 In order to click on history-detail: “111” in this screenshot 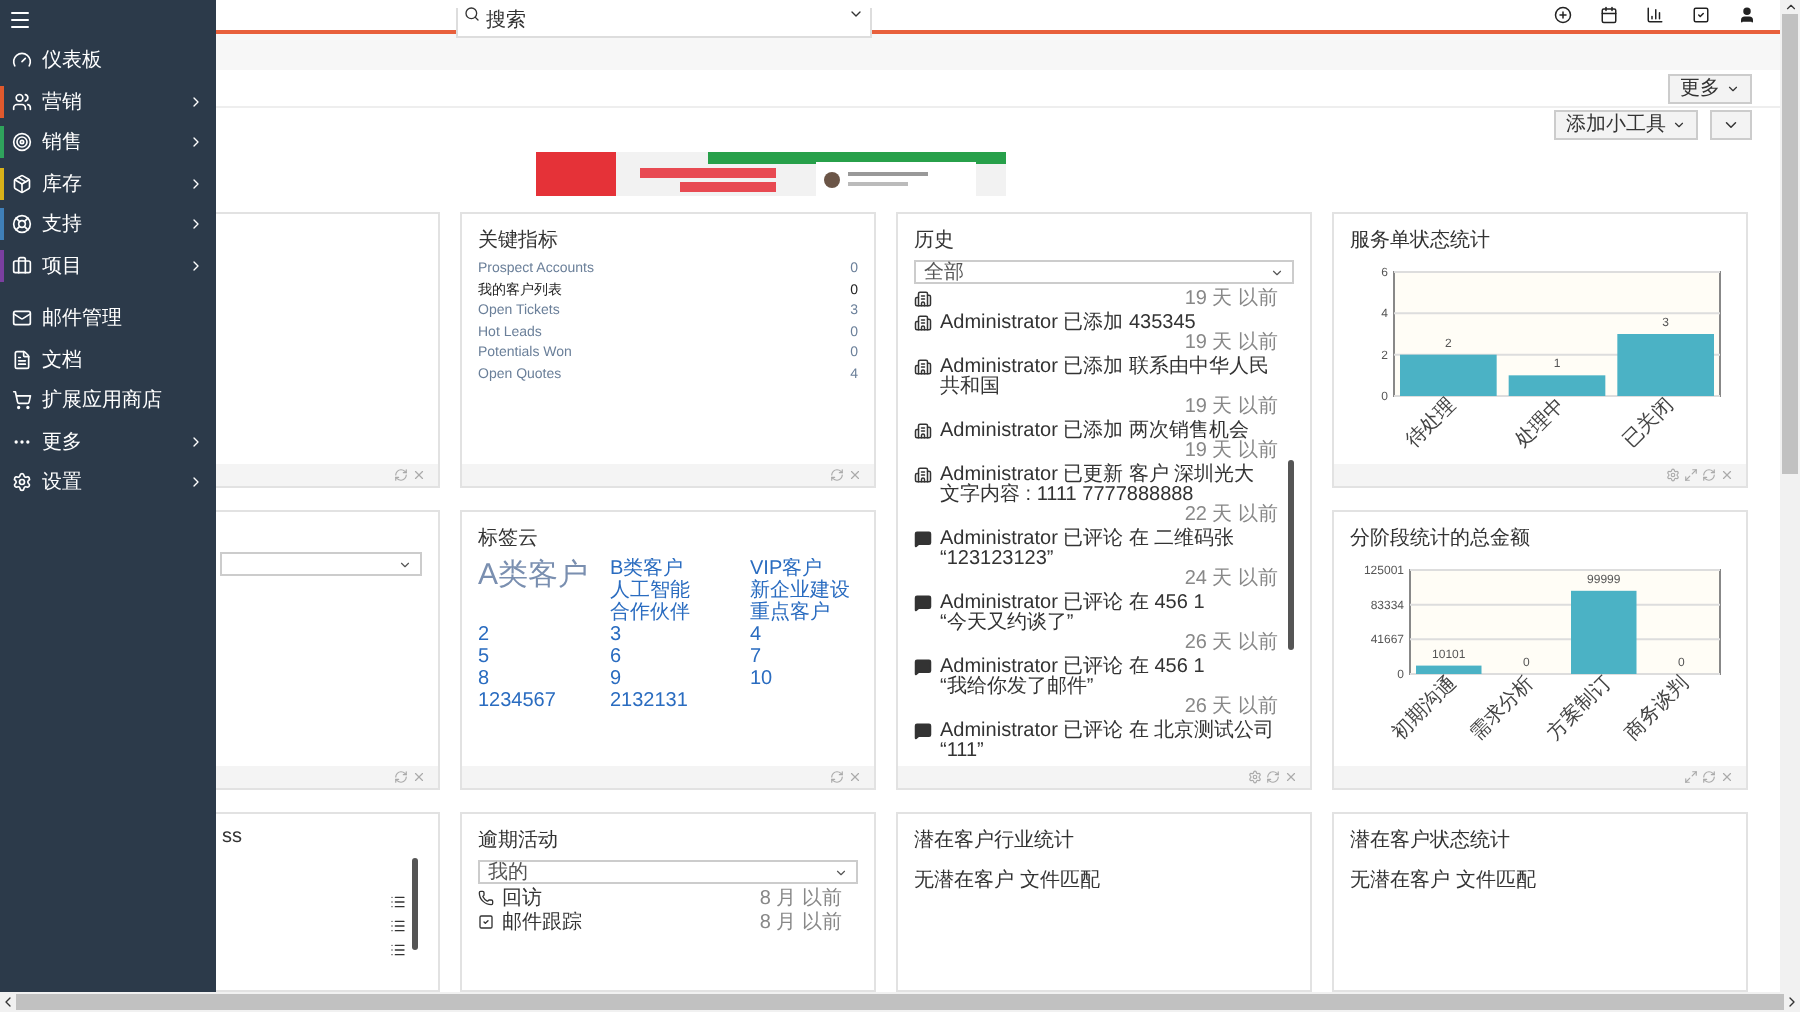, I will do `click(963, 752)`.